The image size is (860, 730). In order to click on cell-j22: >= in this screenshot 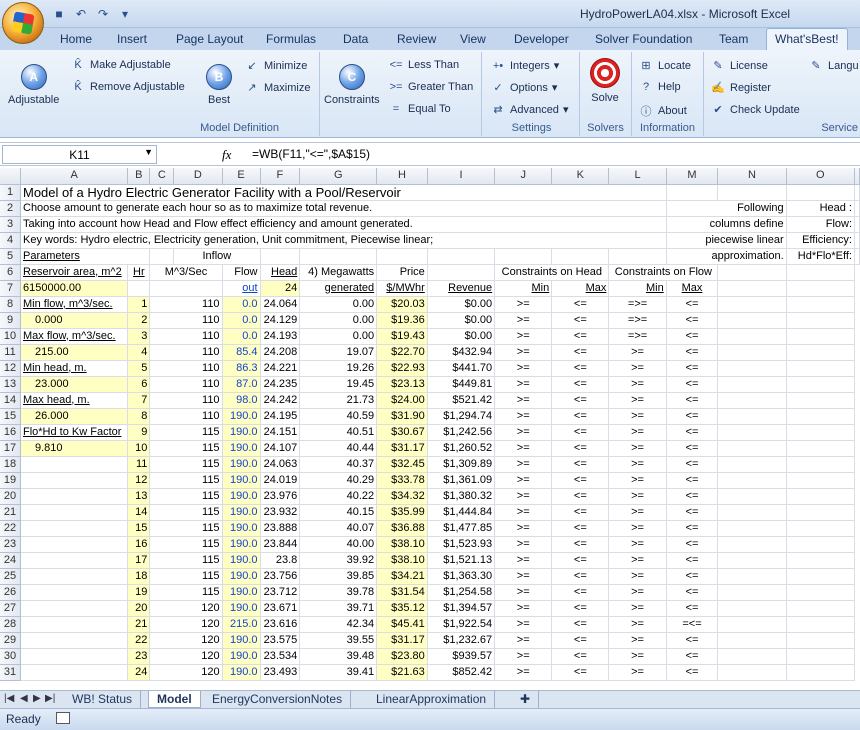, I will do `click(523, 528)`.